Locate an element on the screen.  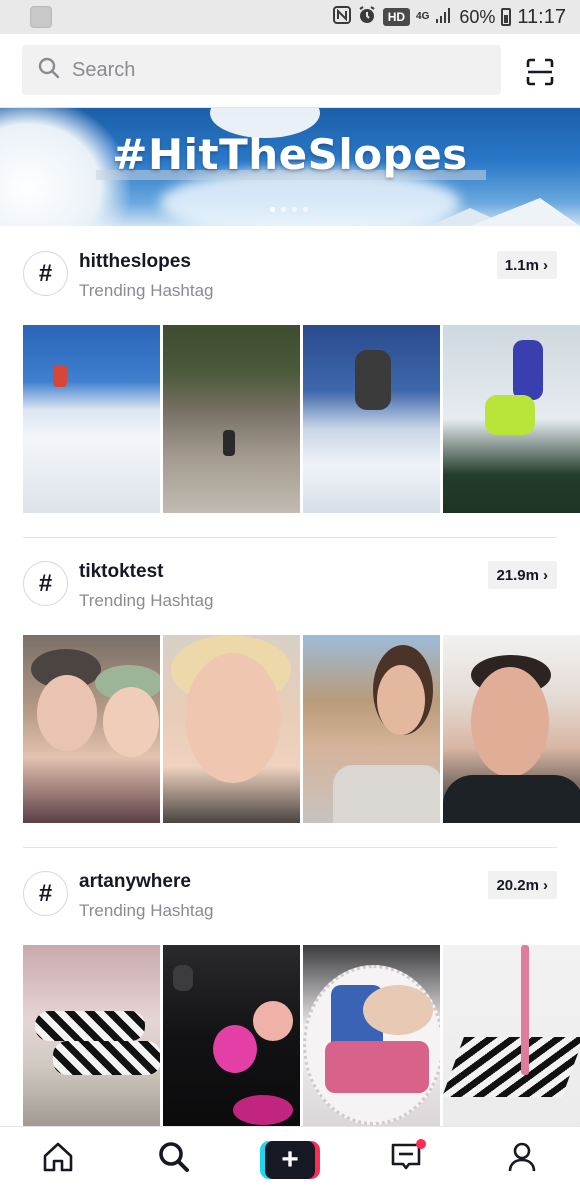
view-count-badge: 21.9m › is located at coordinates (522, 575).